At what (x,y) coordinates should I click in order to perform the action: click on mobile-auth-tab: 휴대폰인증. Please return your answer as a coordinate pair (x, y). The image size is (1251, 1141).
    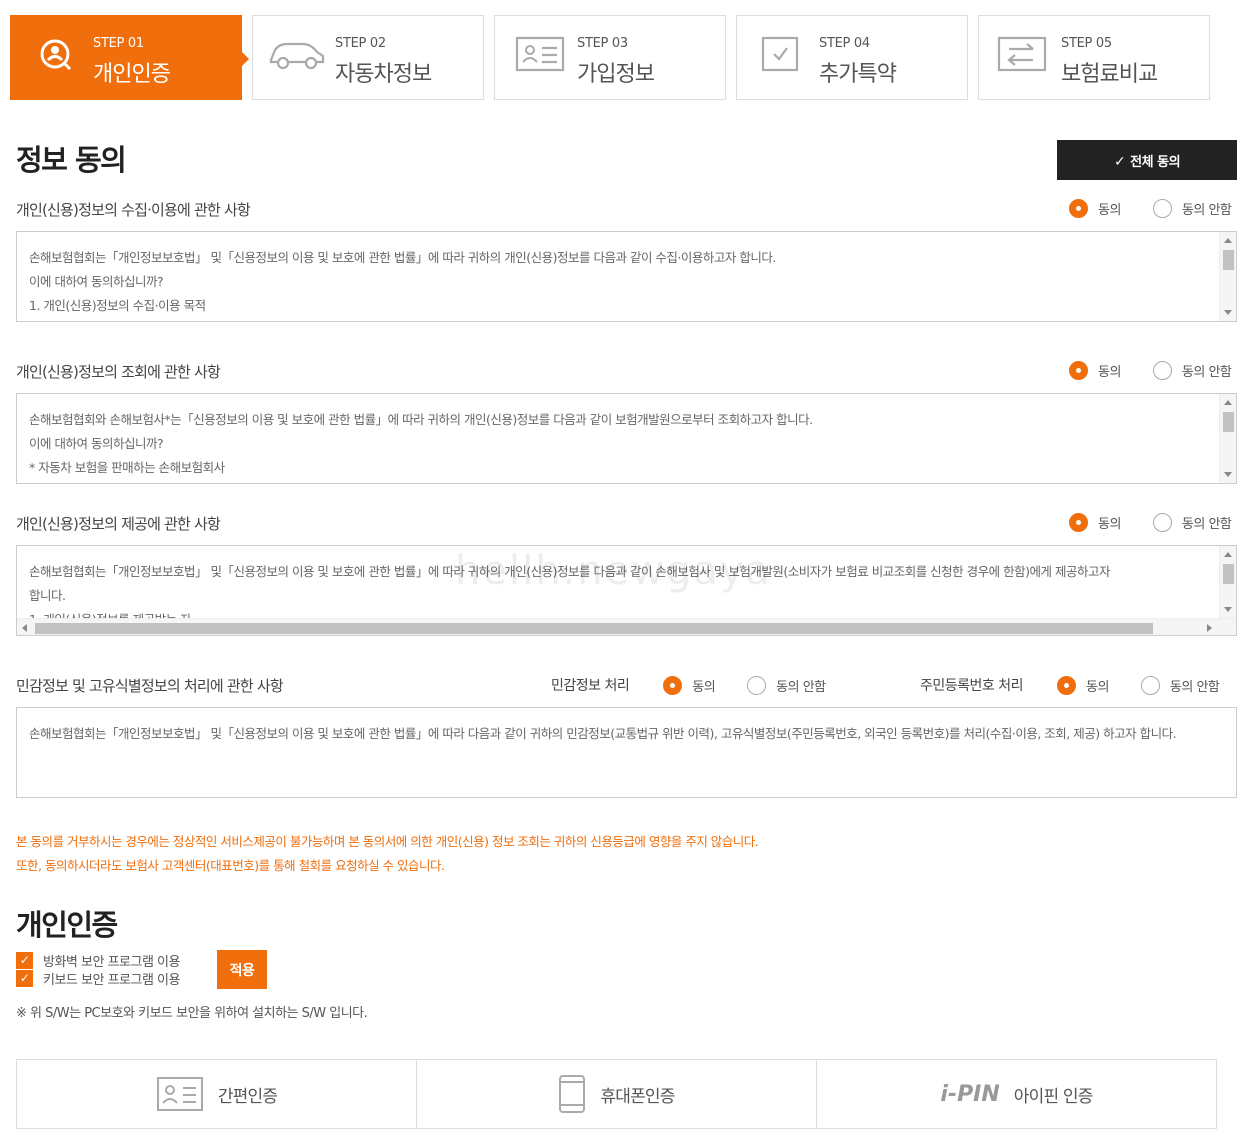
    Looking at the image, I should click on (616, 1094).